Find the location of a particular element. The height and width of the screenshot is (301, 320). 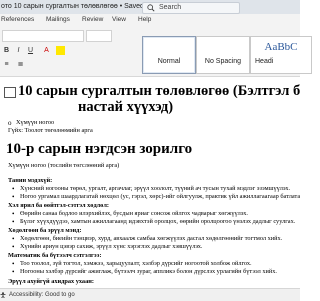

style-no-spacing: No Spacing is located at coordinates (223, 55).